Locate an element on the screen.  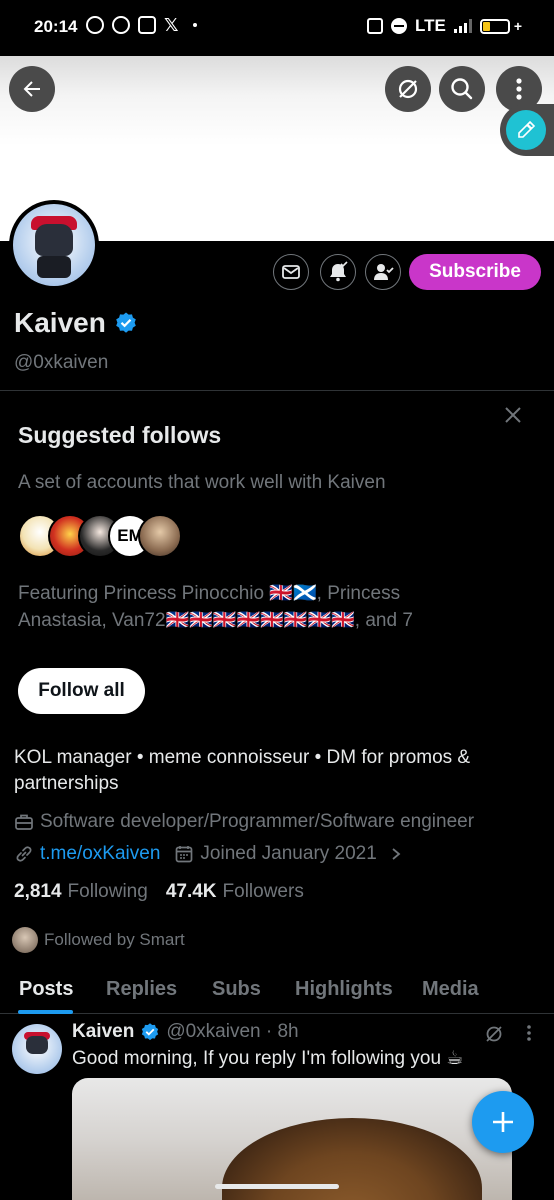
profile-name-row: Kaiven is located at coordinates (76, 323).